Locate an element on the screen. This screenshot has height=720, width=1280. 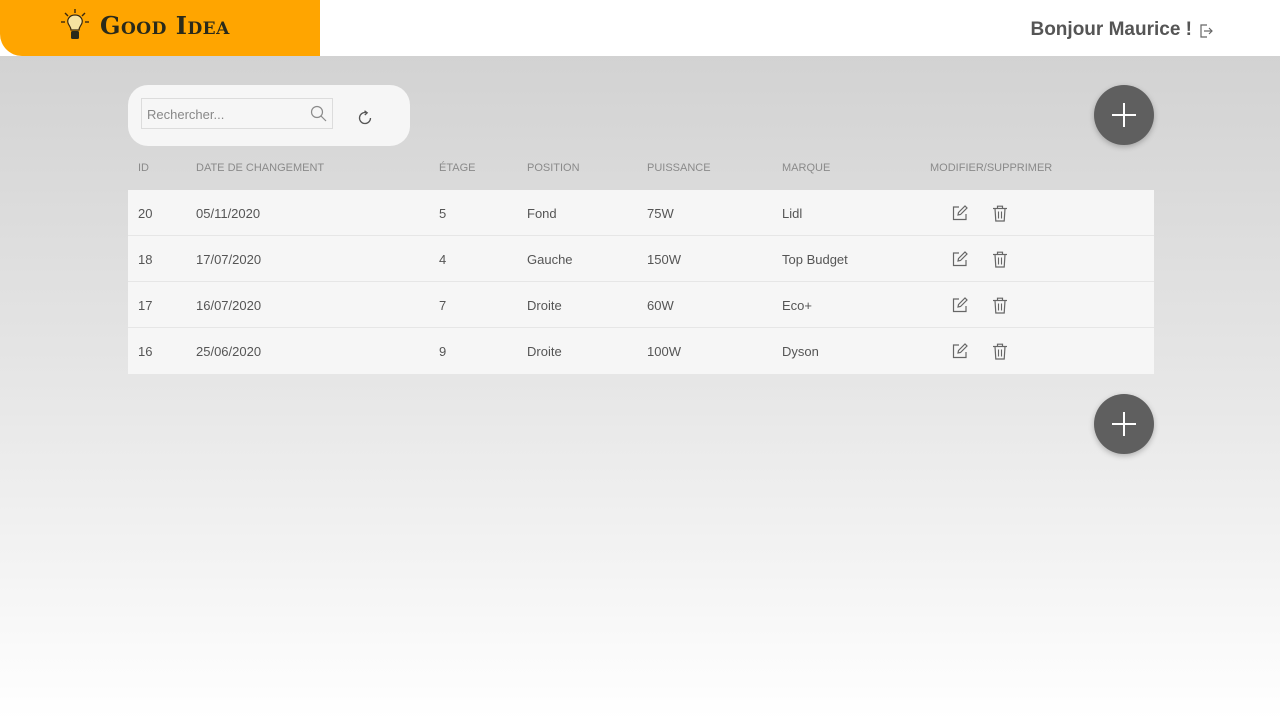
column-header-id: ID is located at coordinates (143, 168).